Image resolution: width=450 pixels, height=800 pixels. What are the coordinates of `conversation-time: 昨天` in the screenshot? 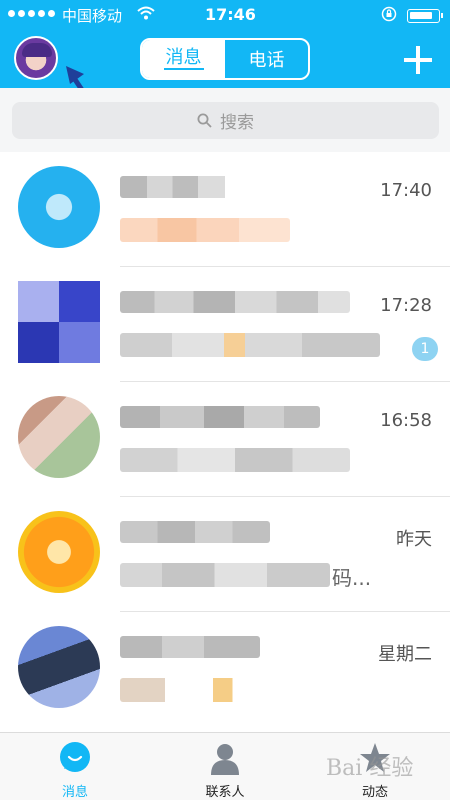 It's located at (414, 539).